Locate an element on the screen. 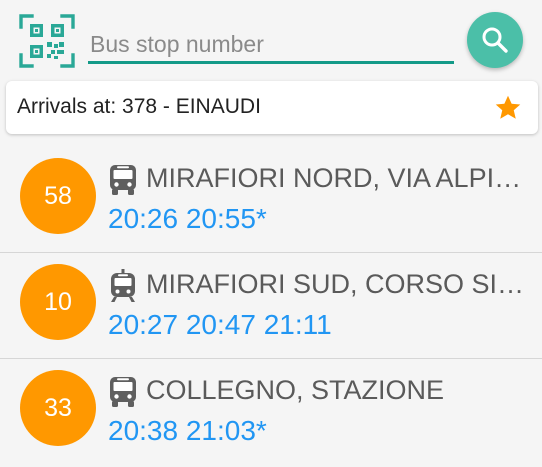  tram-icon is located at coordinates (123, 285).